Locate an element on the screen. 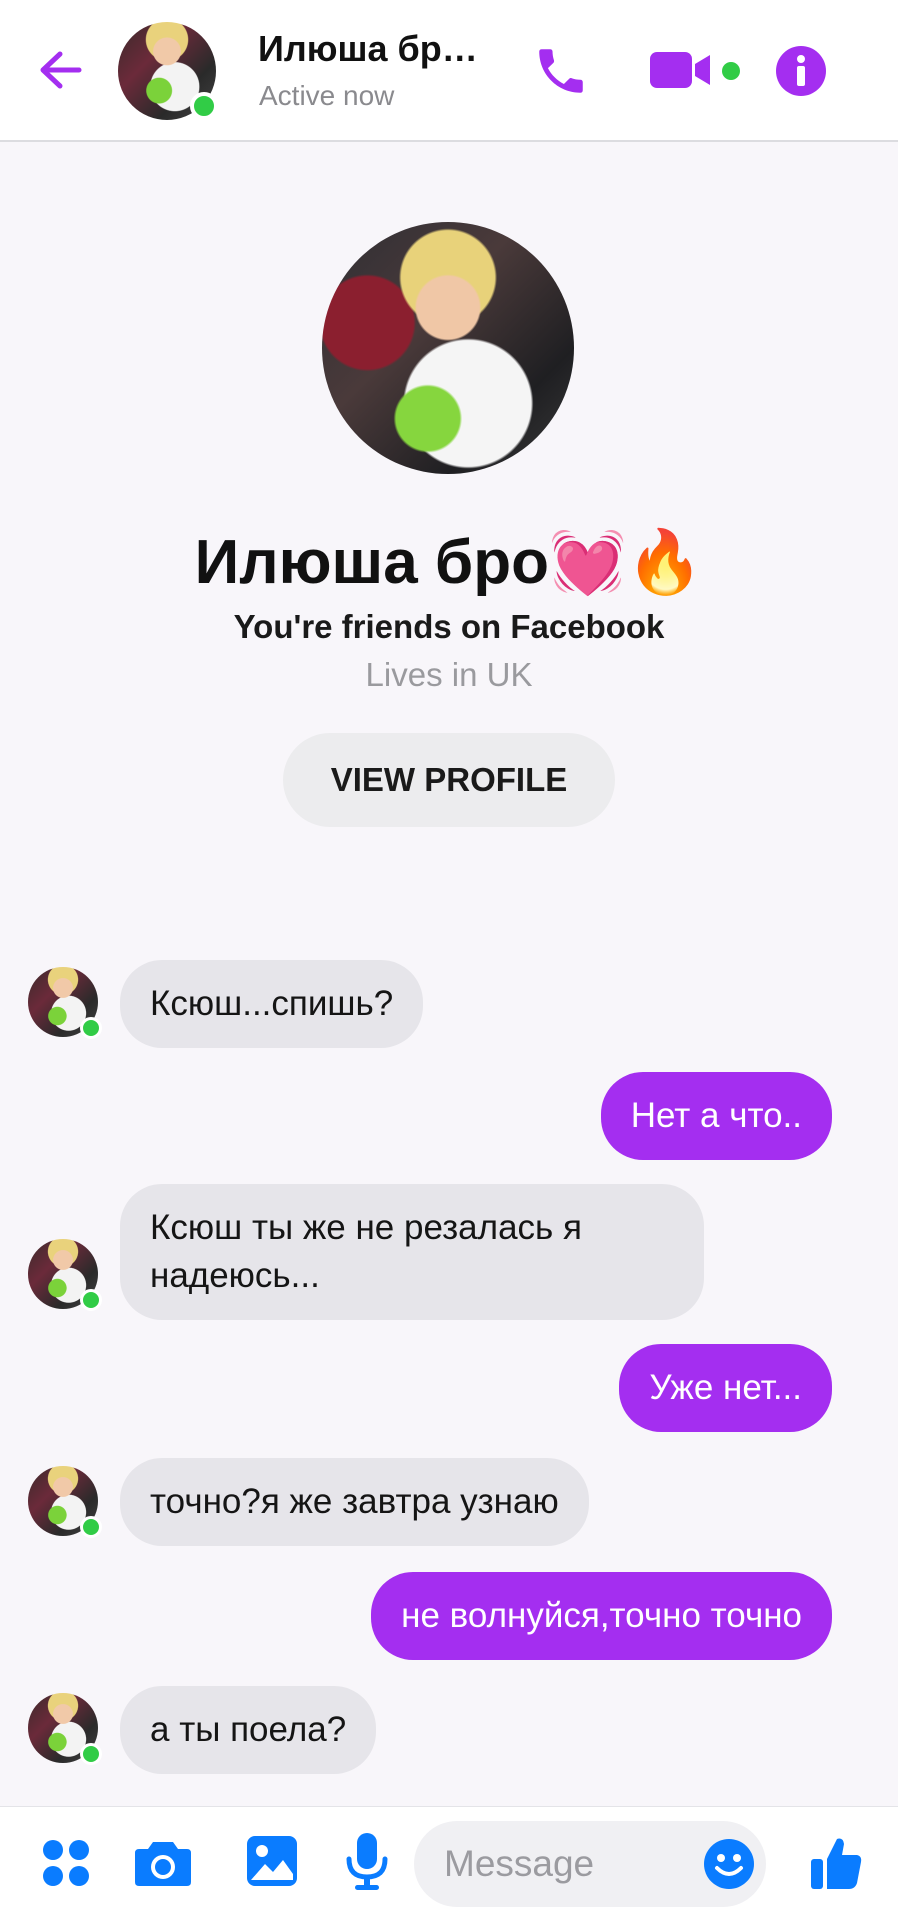  apps-button is located at coordinates (66, 1863).